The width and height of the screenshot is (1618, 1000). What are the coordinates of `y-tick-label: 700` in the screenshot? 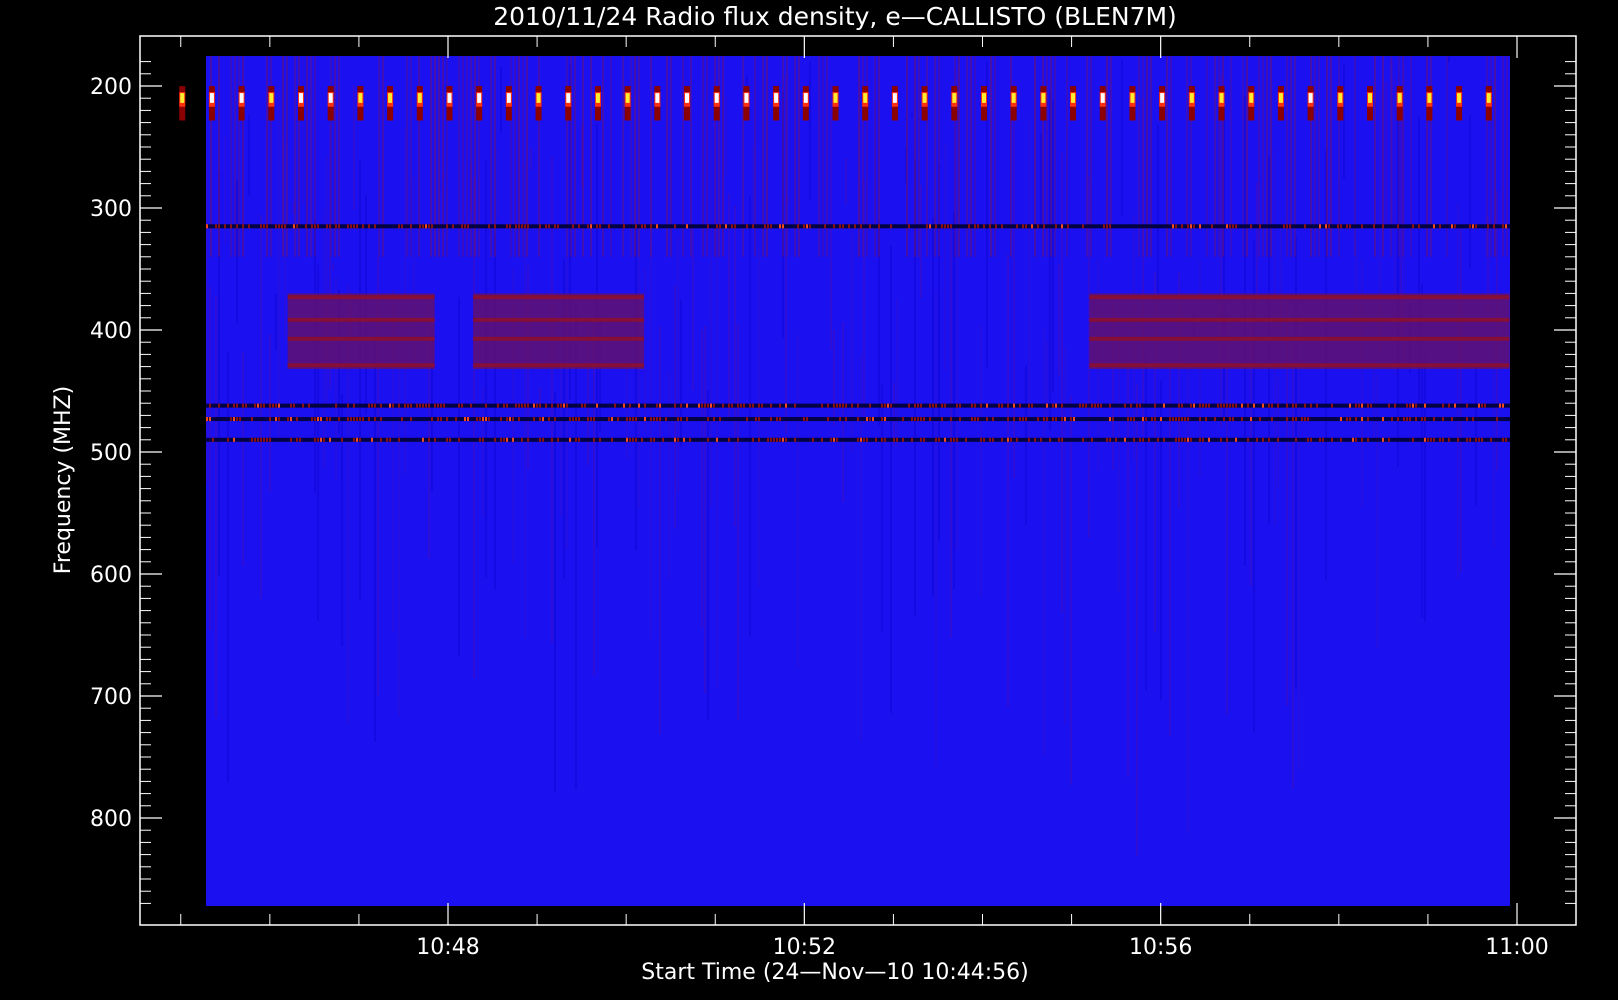 It's located at (111, 697).